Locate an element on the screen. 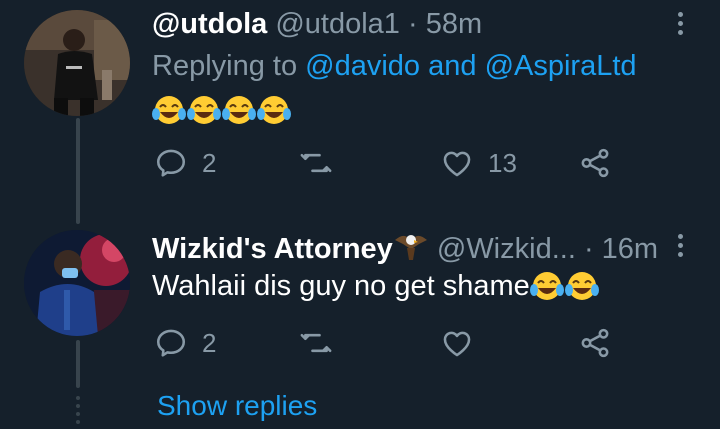 This screenshot has width=720, height=429. tweet-text: Wahlaii dis guy no get shame is located at coordinates (376, 286).